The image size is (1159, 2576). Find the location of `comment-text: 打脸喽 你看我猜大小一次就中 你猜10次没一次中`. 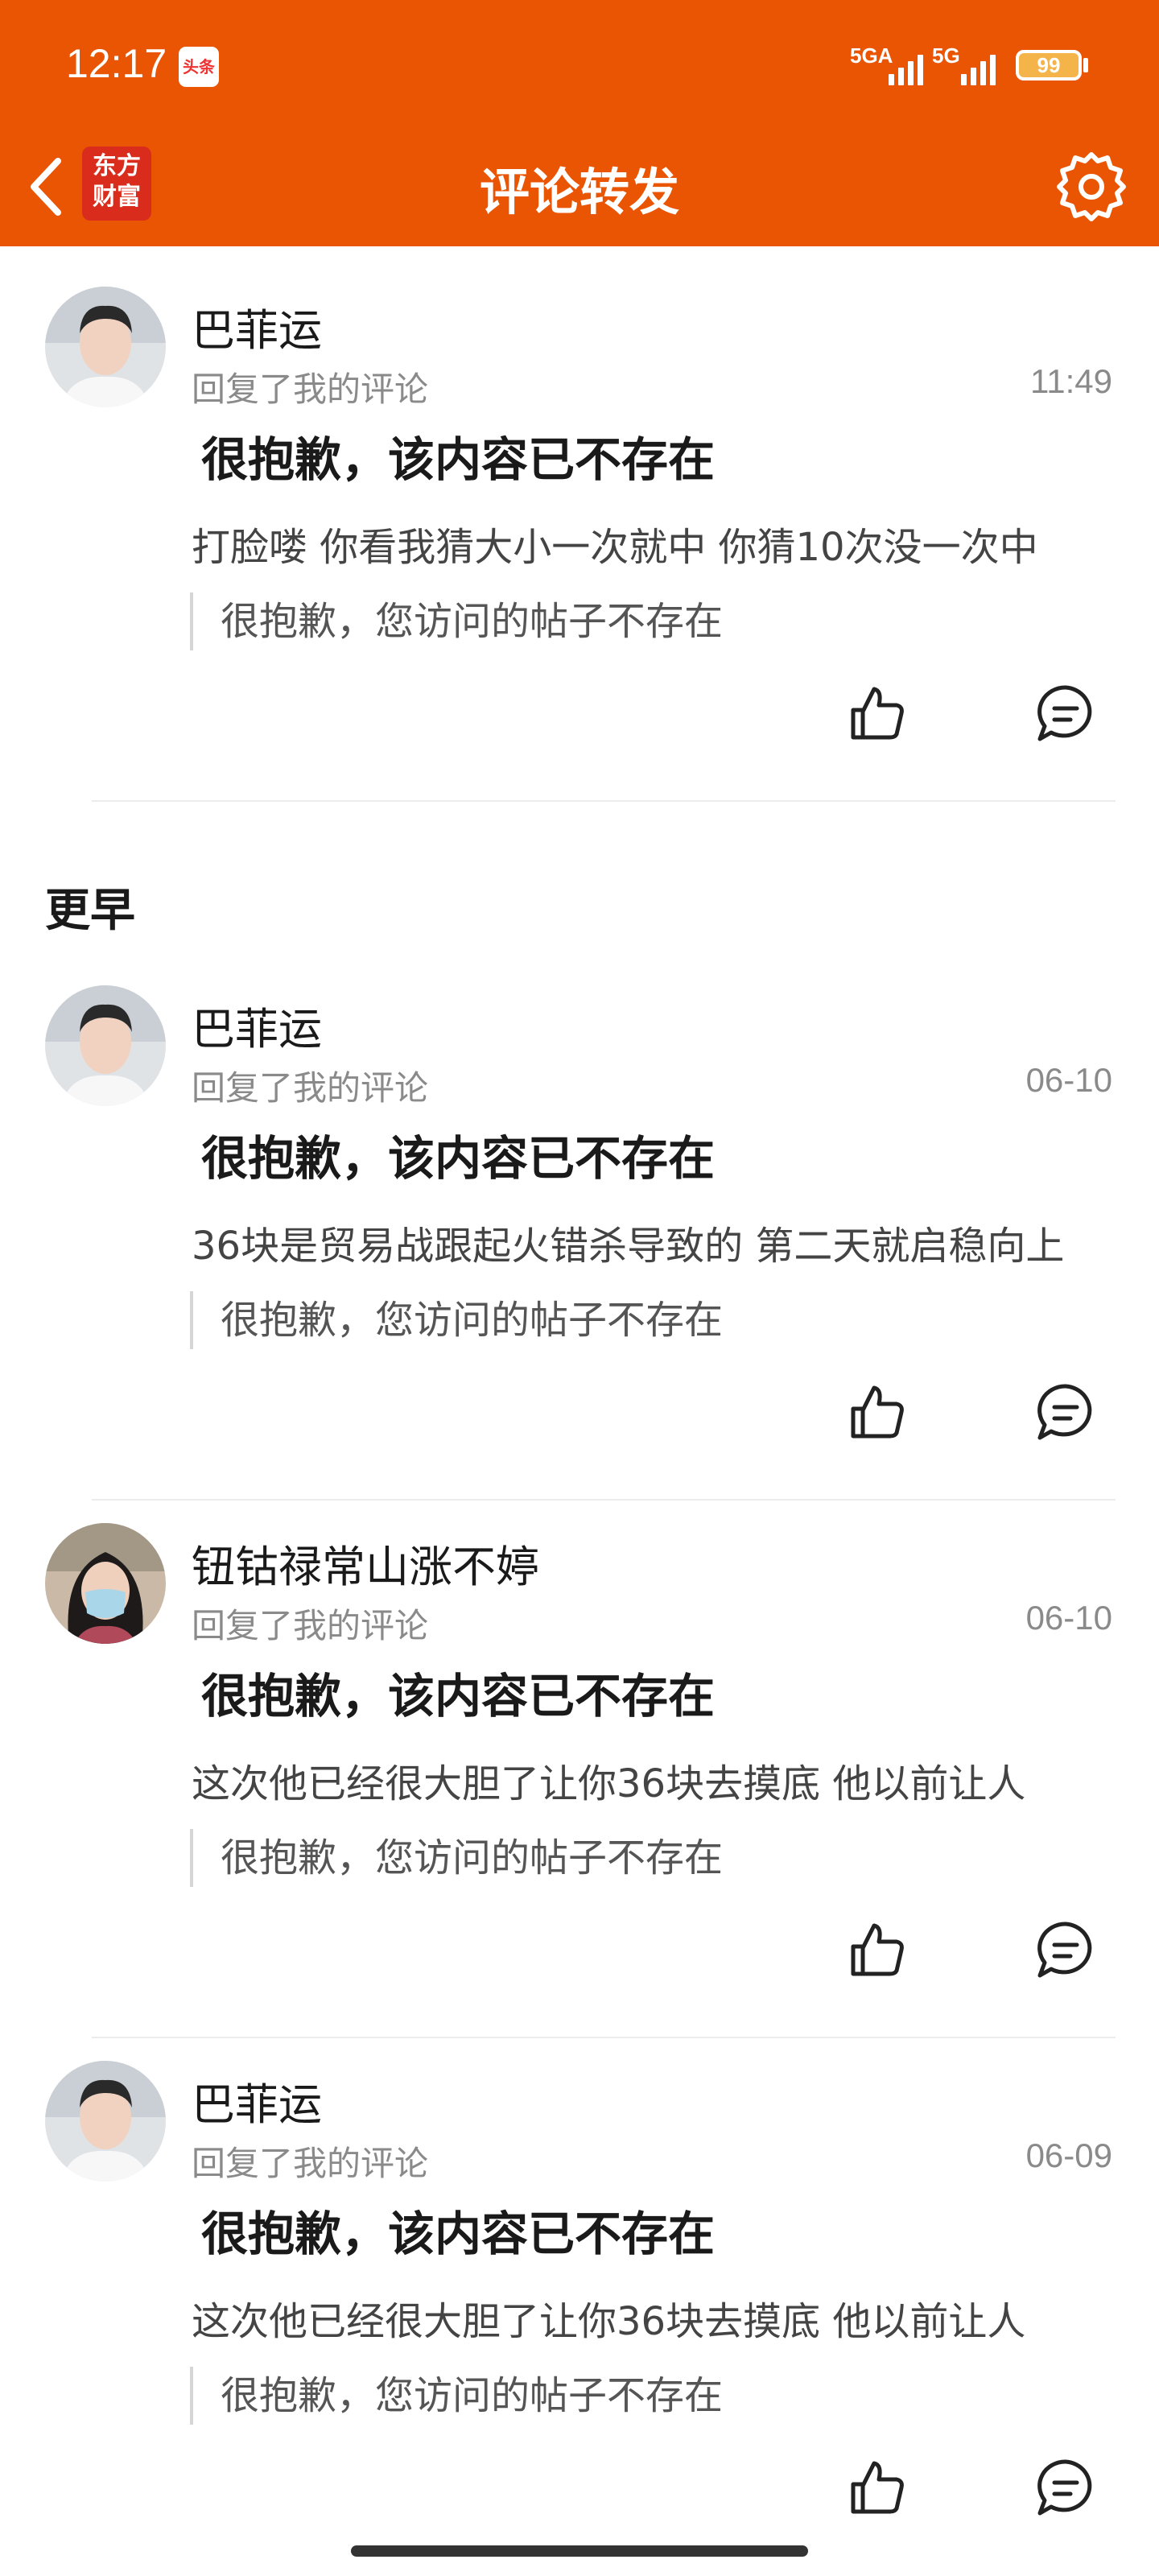

comment-text: 打脸喽 你看我猜大小一次就中 你猜10次没一次中 is located at coordinates (653, 543).